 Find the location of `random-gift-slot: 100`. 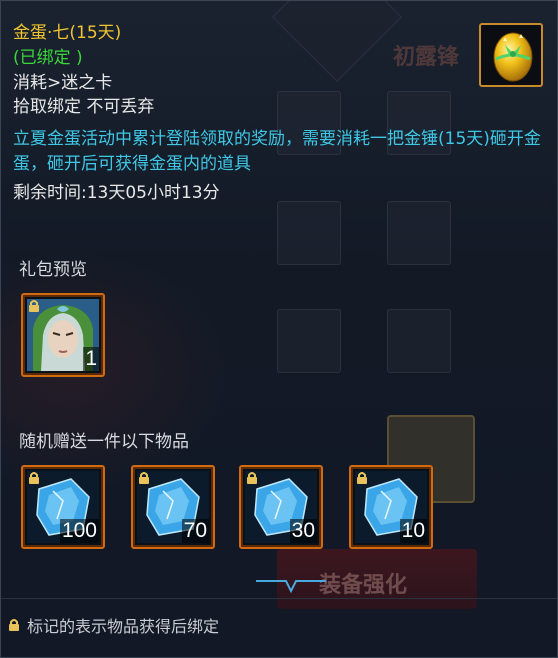

random-gift-slot: 100 is located at coordinates (63, 507).